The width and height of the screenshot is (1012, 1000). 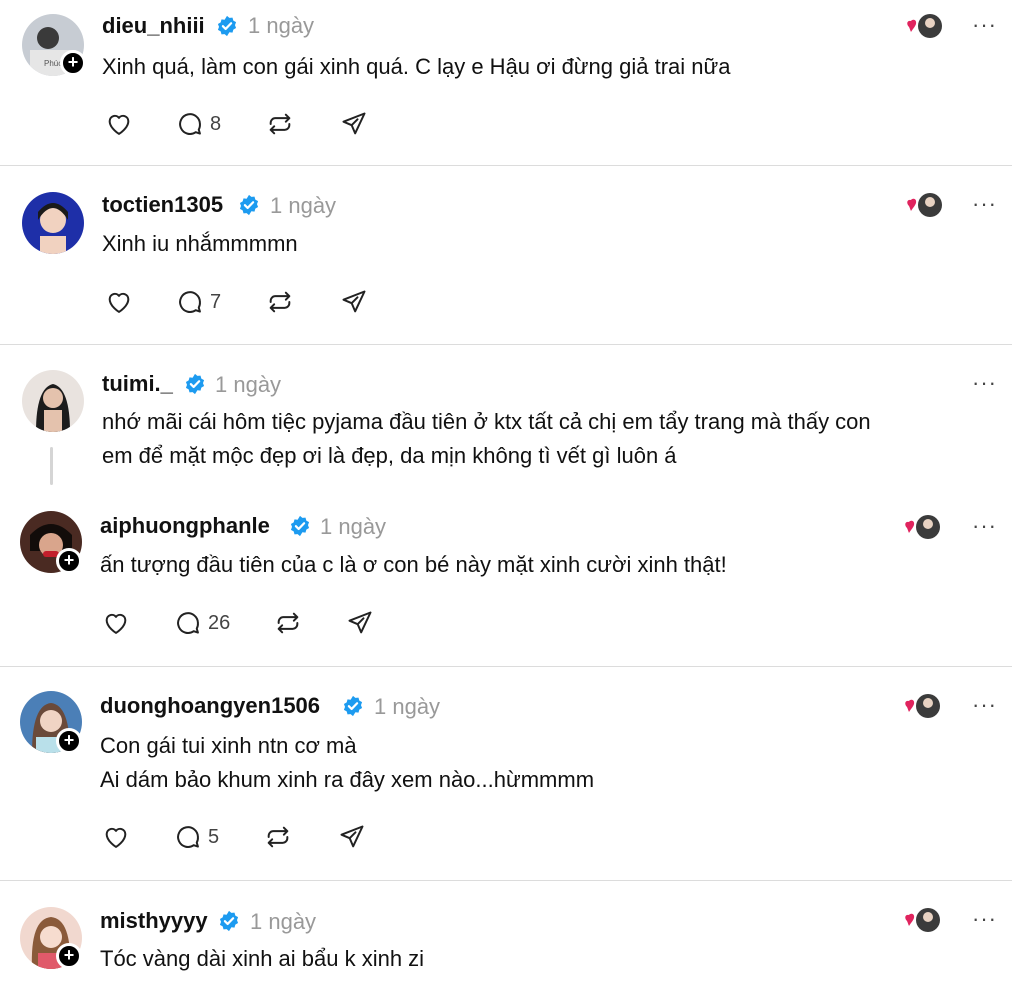 What do you see at coordinates (153, 26) in the screenshot?
I see `username: dieu_nhiii` at bounding box center [153, 26].